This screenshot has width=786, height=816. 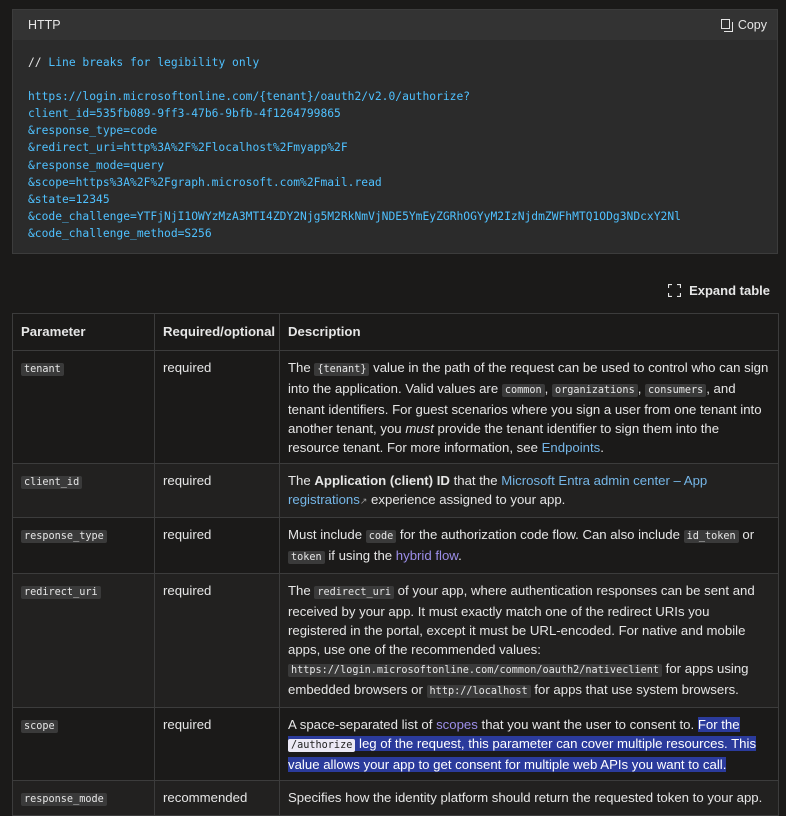 I want to click on copy-button: Copy, so click(x=743, y=25).